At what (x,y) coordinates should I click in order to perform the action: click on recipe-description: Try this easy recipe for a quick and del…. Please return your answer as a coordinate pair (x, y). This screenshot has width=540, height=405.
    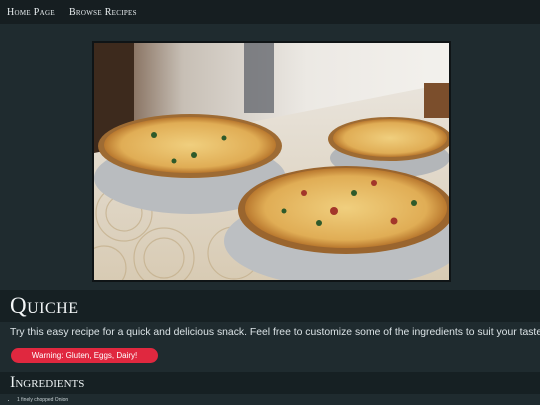
    Looking at the image, I should click on (275, 332).